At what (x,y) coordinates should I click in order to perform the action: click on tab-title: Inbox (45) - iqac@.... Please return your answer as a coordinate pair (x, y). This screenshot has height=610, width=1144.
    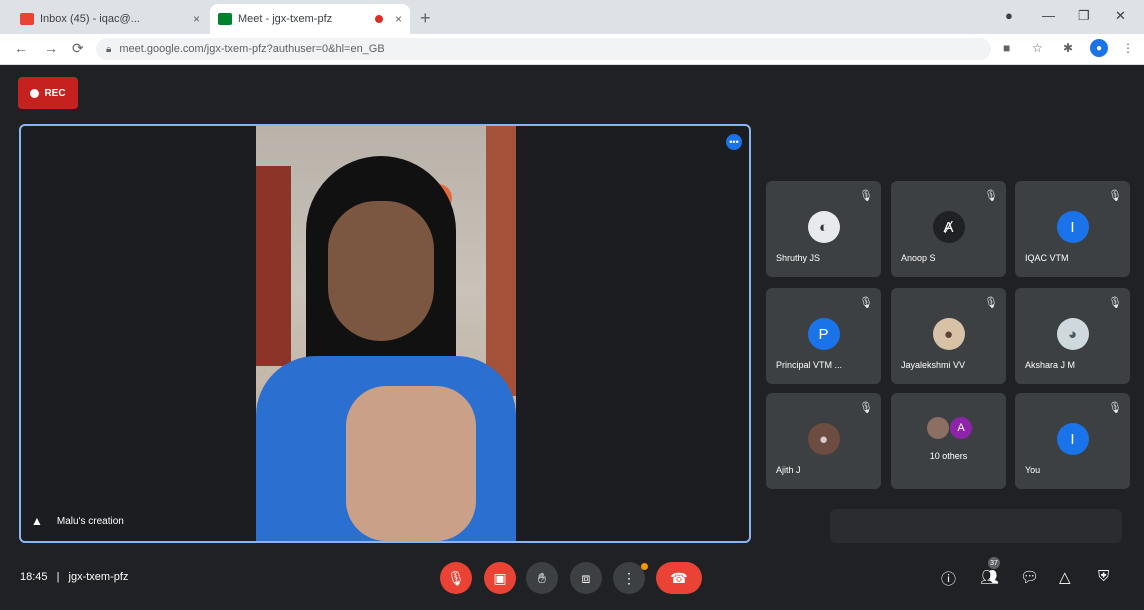
    Looking at the image, I should click on (90, 19).